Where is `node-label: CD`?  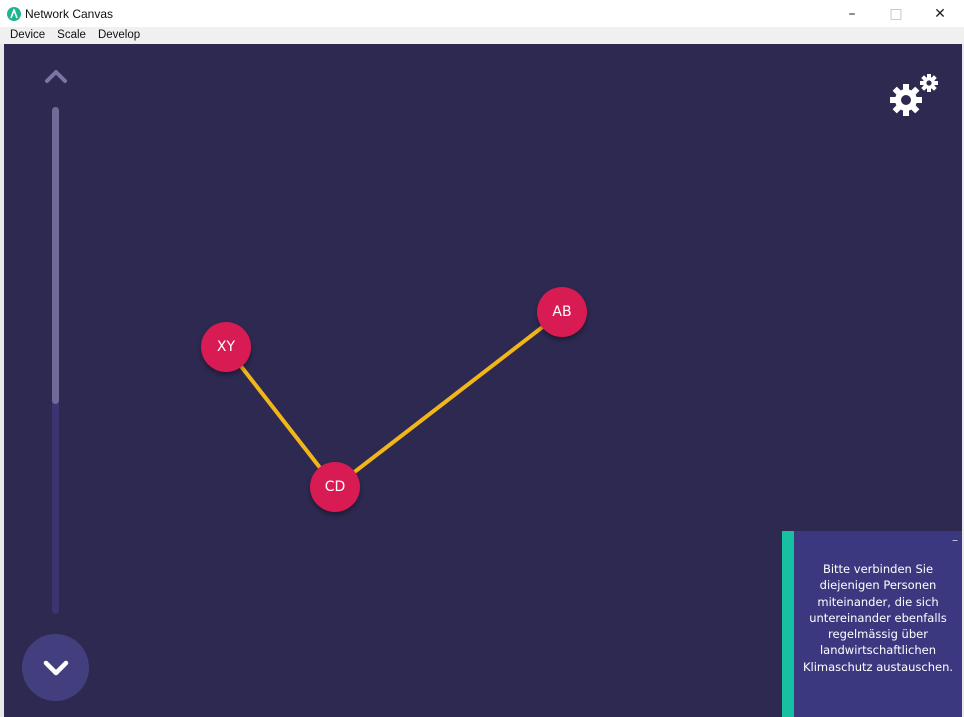 node-label: CD is located at coordinates (335, 487).